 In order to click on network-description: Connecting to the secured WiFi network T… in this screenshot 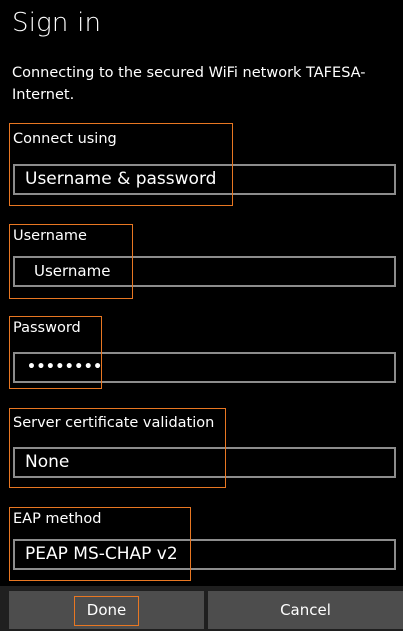, I will do `click(189, 84)`.